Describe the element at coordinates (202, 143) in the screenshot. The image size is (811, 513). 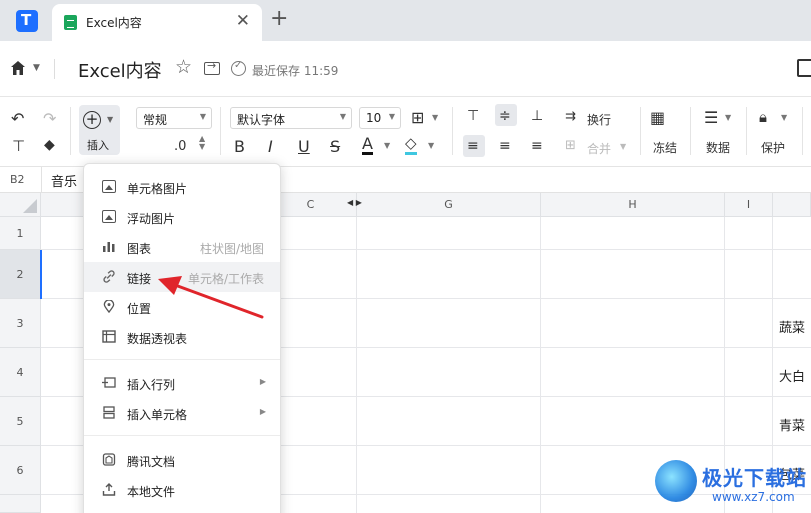
I see `decimal-stepper-icon: ▲ ▼` at that location.